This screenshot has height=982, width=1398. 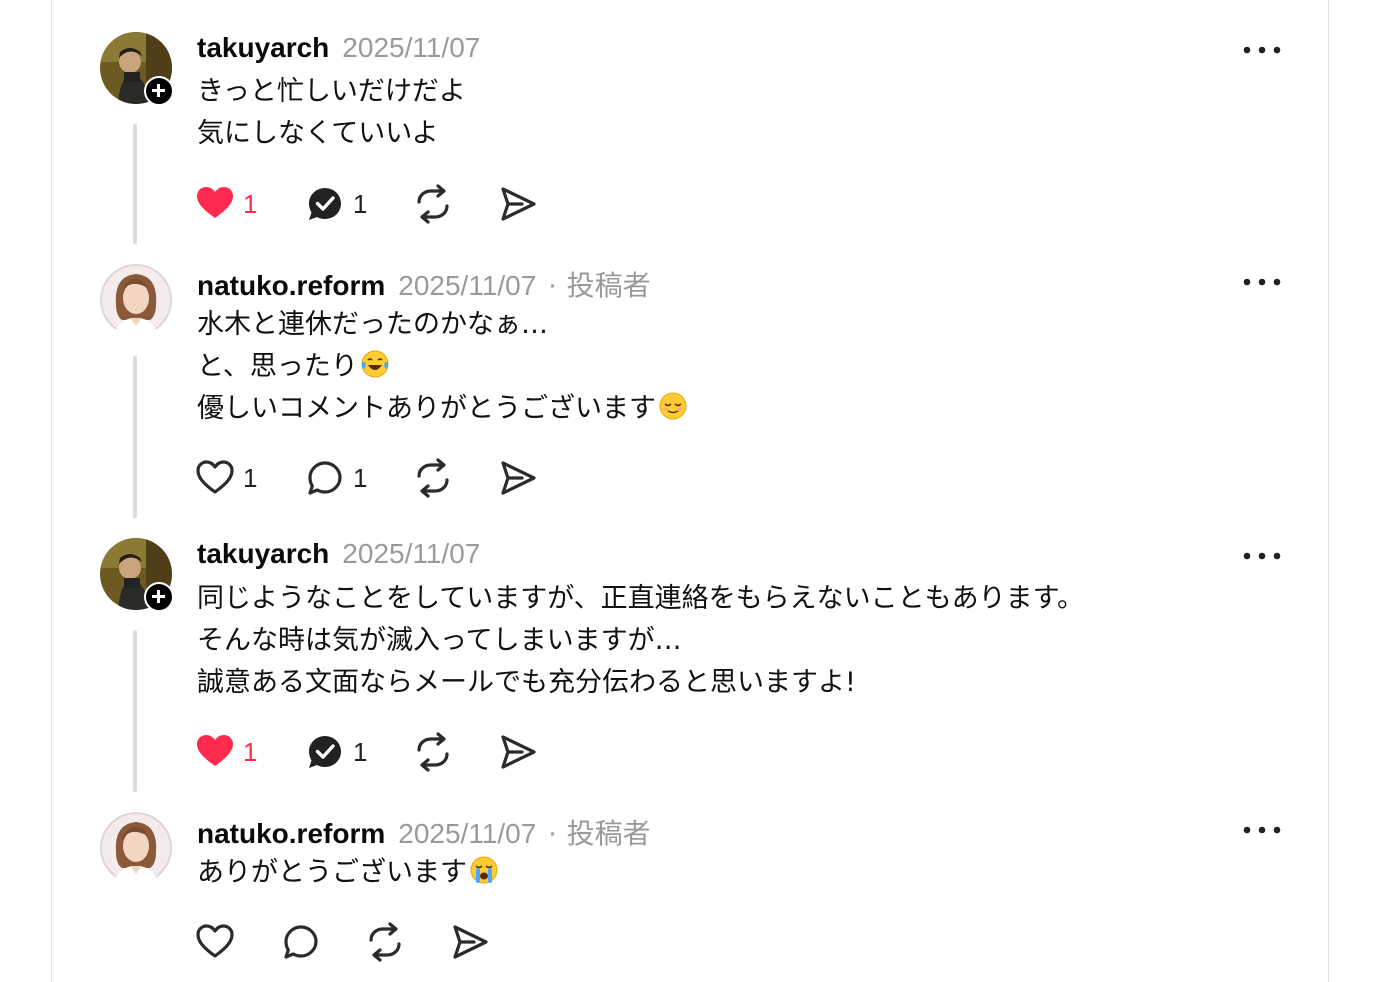 What do you see at coordinates (526, 682) in the screenshot?
I see `text-line: 誠意ある文面ならメールでも充分伝わると思いますよ!` at bounding box center [526, 682].